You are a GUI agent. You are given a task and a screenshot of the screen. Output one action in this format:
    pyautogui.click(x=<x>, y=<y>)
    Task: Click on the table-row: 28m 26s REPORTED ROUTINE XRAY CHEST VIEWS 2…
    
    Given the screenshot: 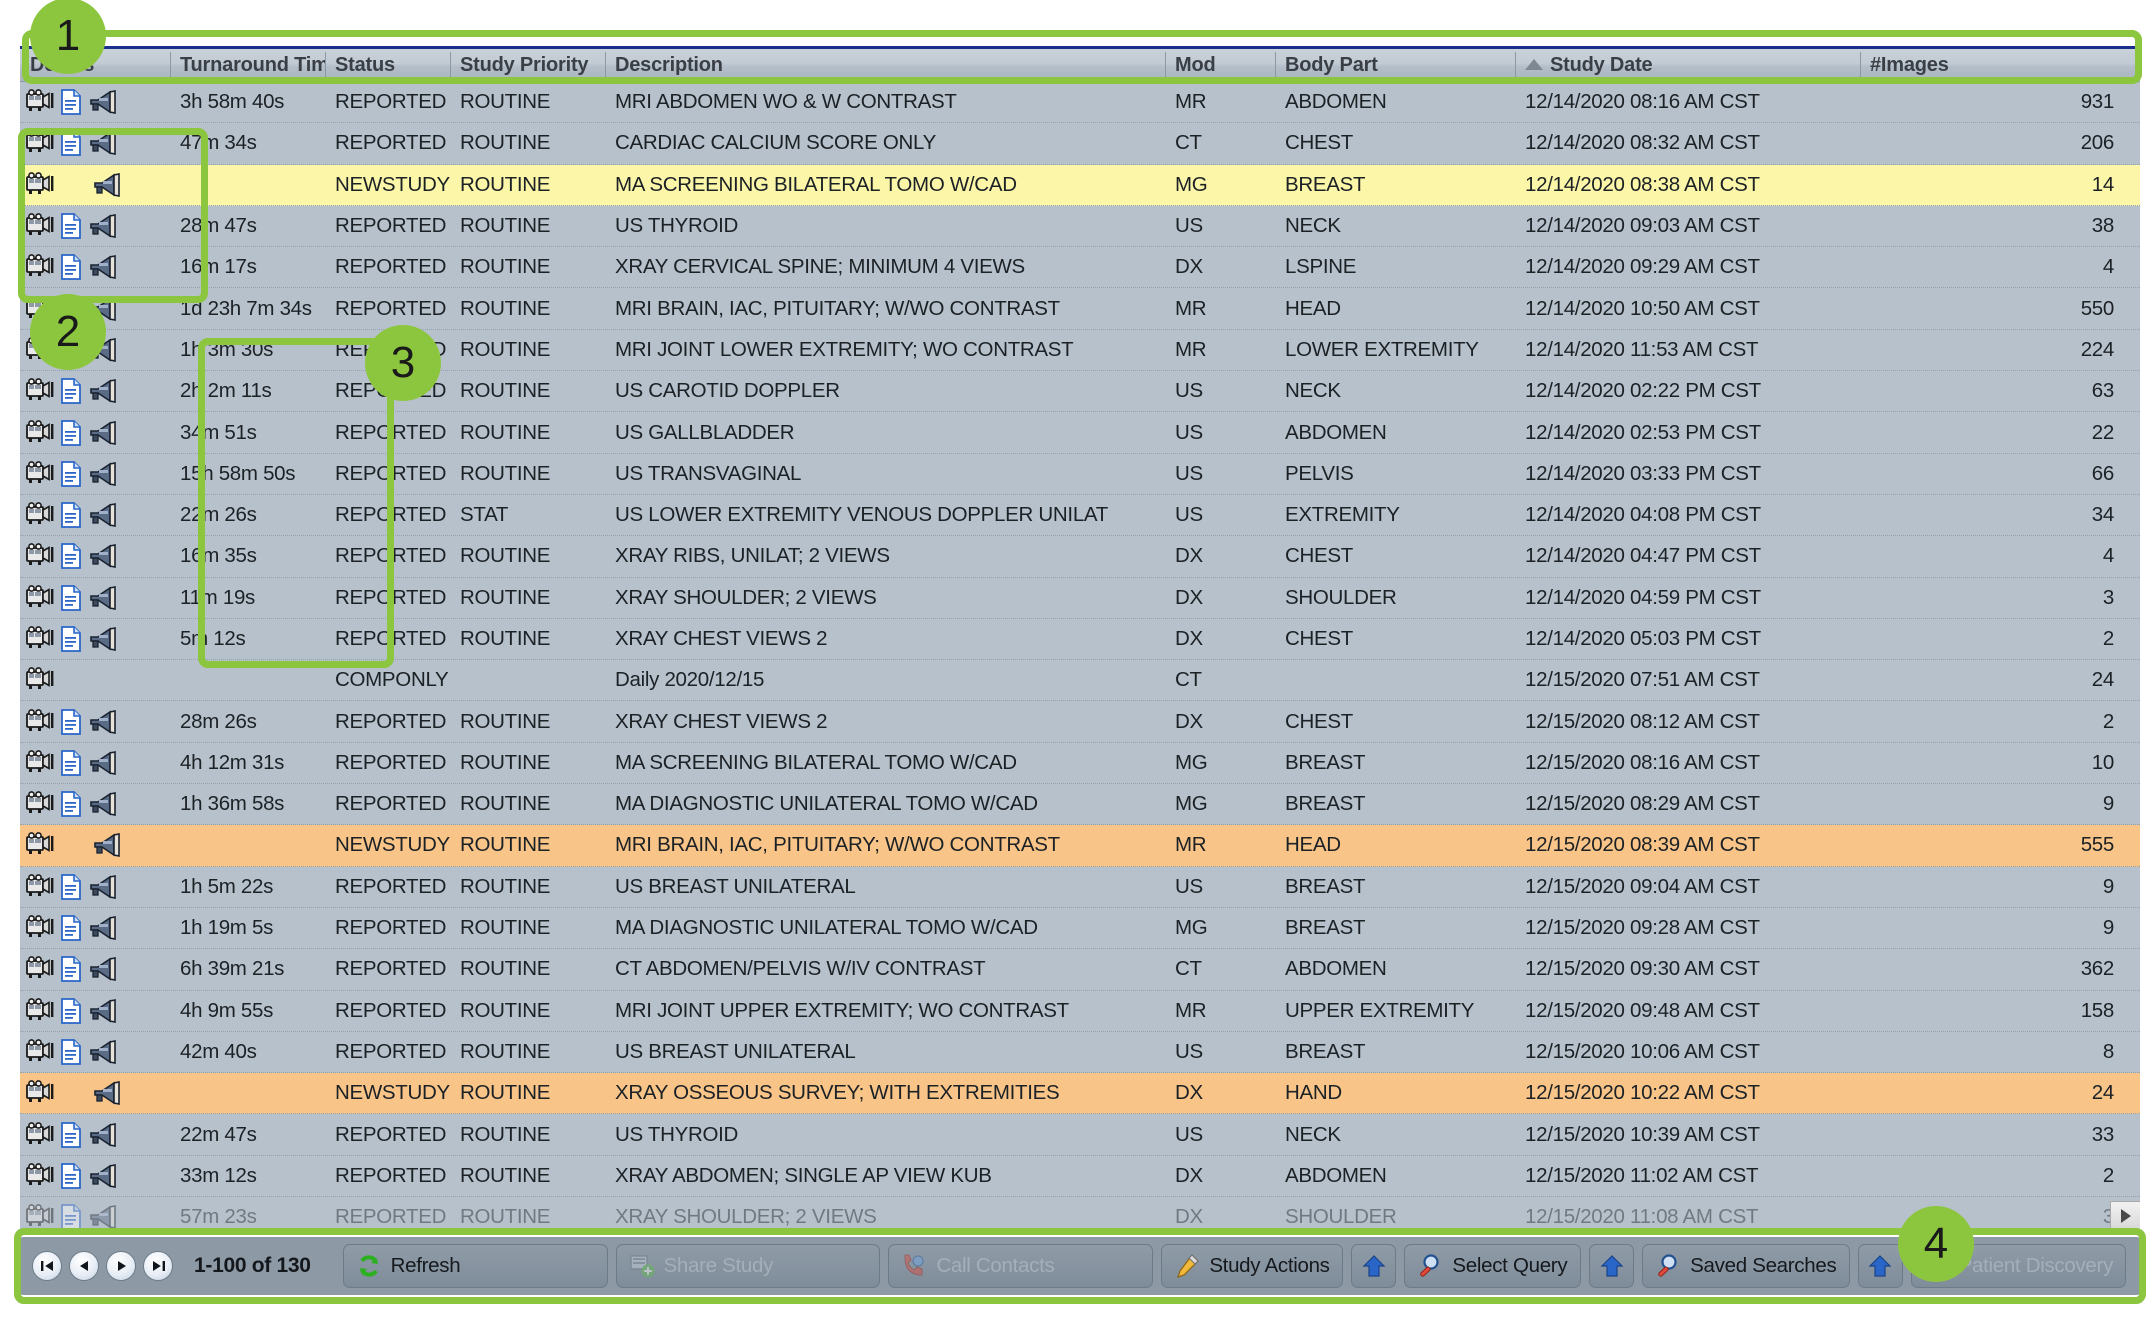 What is the action you would take?
    pyautogui.click(x=1080, y=722)
    